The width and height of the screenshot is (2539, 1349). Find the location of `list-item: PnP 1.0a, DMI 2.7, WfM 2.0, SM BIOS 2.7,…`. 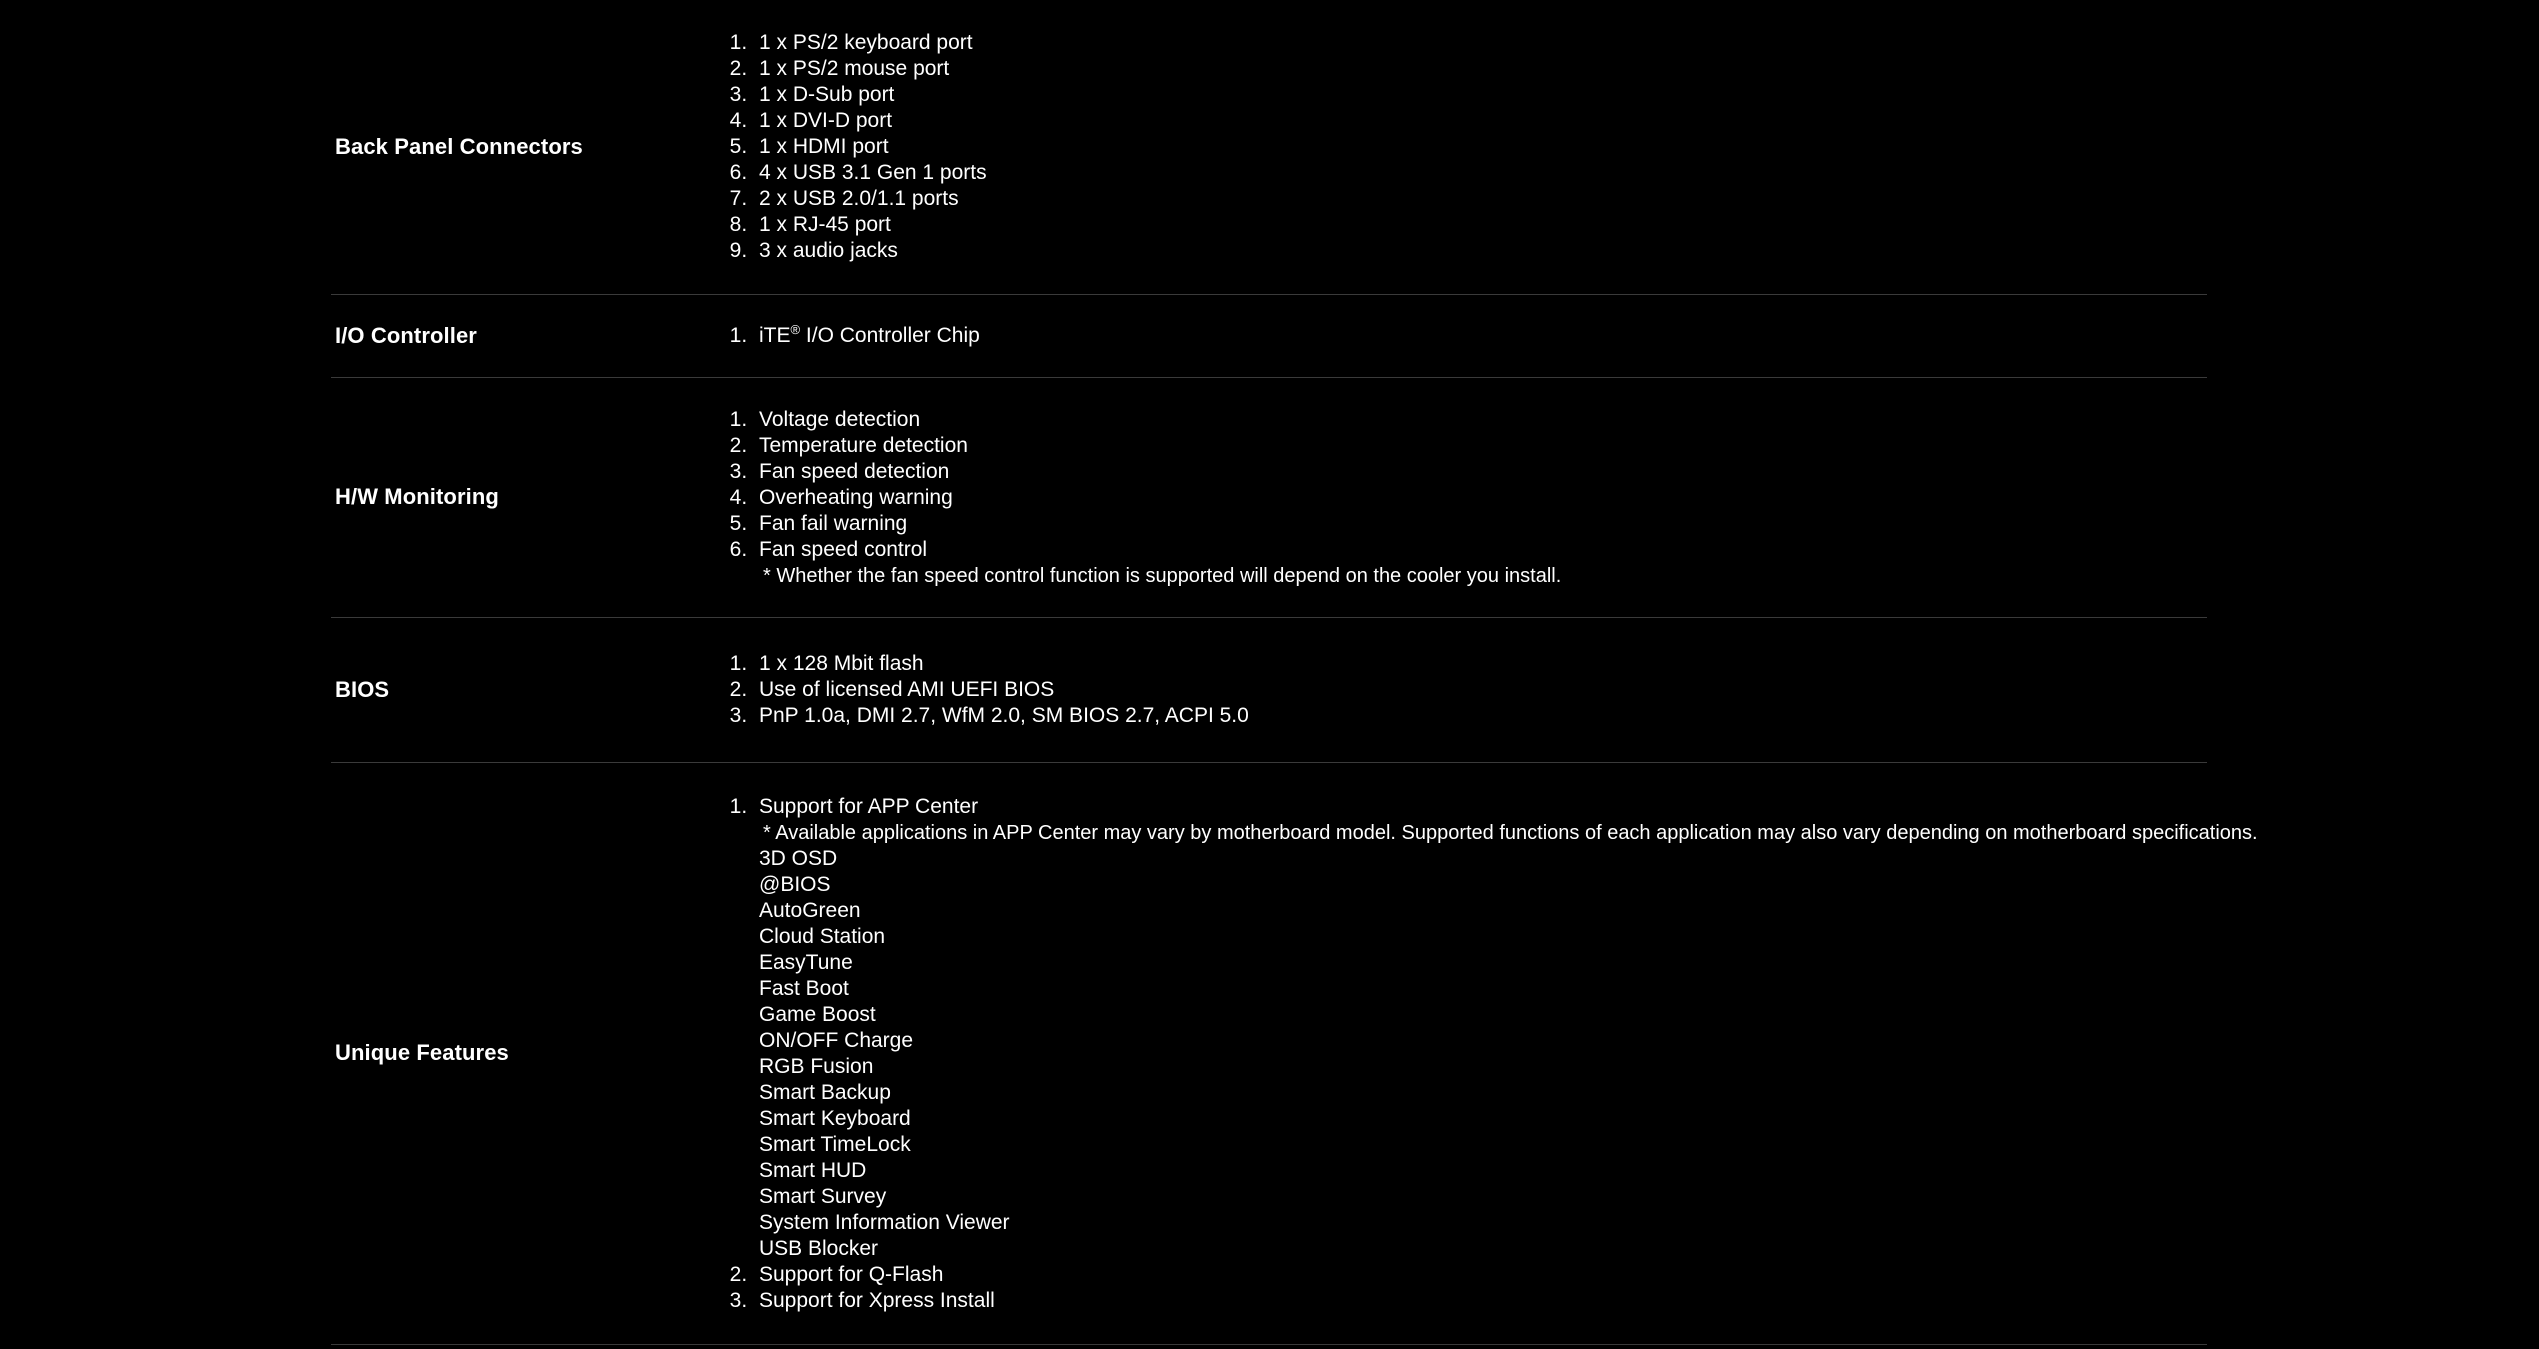

list-item: PnP 1.0a, DMI 2.7, WfM 2.0, SM BIOS 2.7,… is located at coordinates (1001, 716).